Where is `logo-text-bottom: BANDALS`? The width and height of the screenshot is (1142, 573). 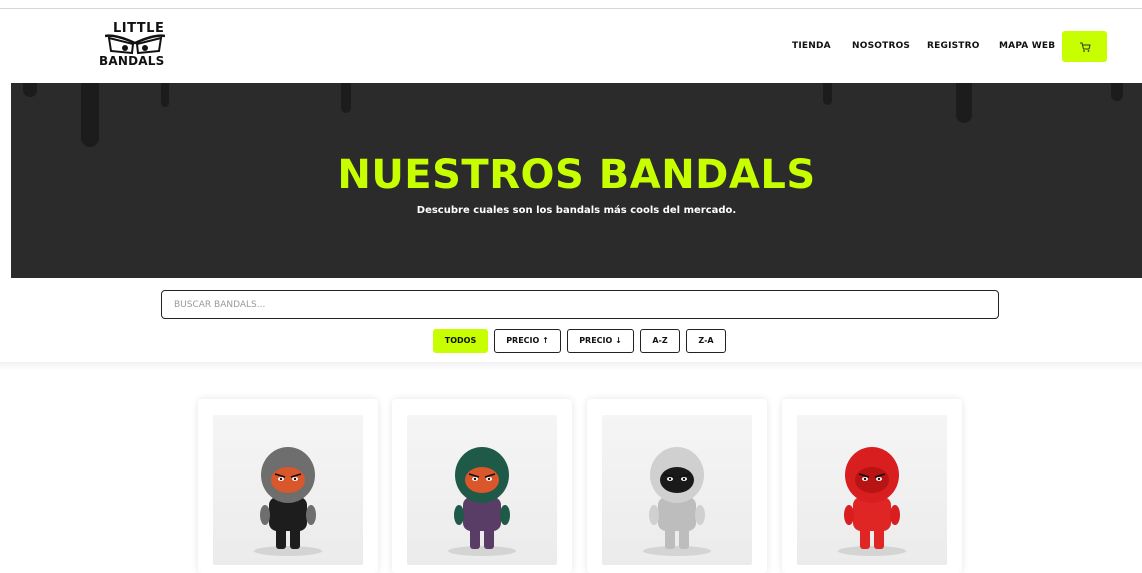 logo-text-bottom: BANDALS is located at coordinates (132, 61).